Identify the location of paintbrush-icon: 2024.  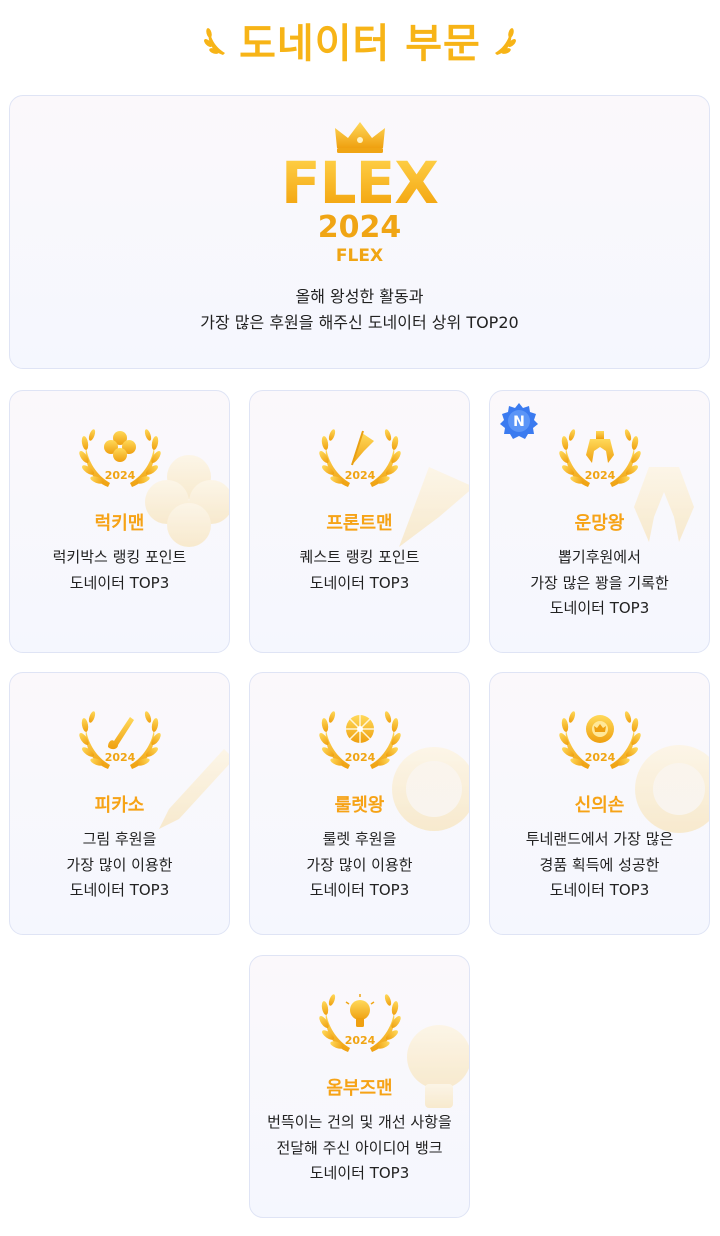
(120, 738).